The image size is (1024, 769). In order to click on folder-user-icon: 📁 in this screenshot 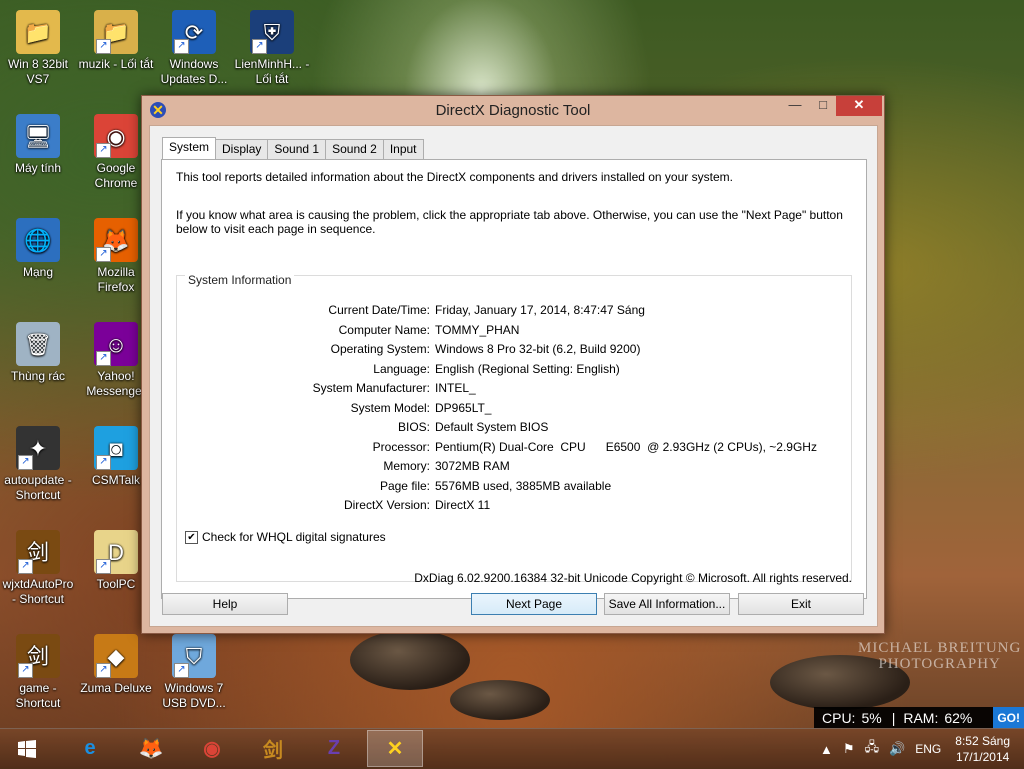, I will do `click(38, 32)`.